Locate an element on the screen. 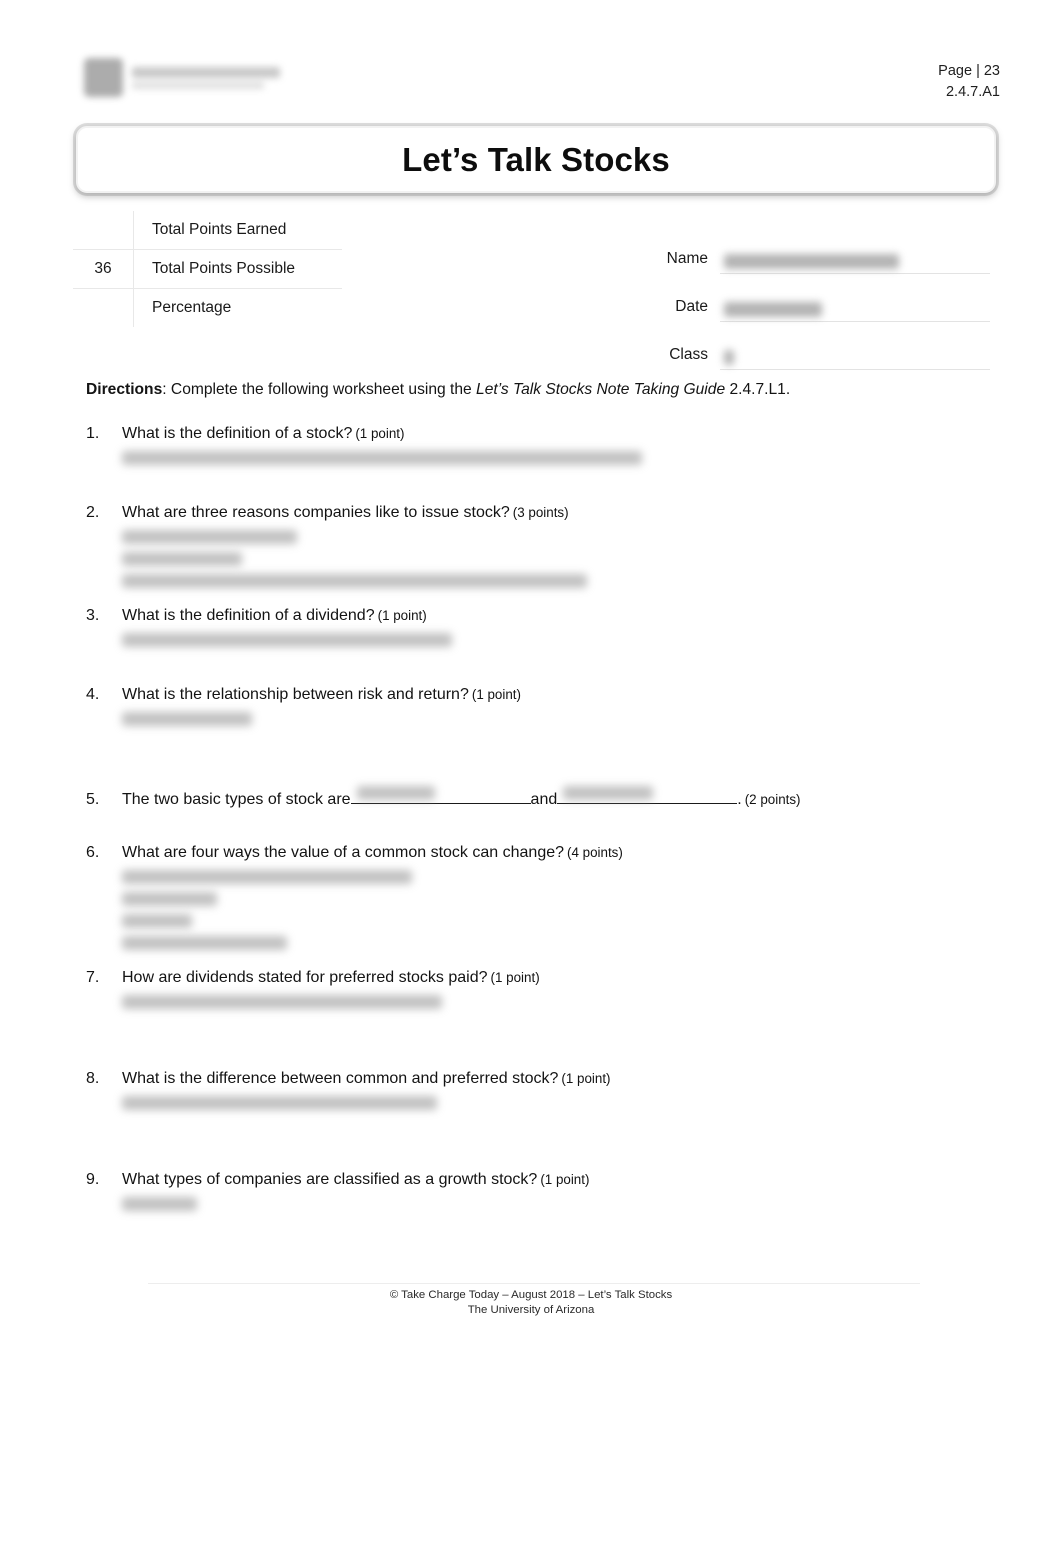  points-label: Total Points Earned is located at coordinates (237, 230).